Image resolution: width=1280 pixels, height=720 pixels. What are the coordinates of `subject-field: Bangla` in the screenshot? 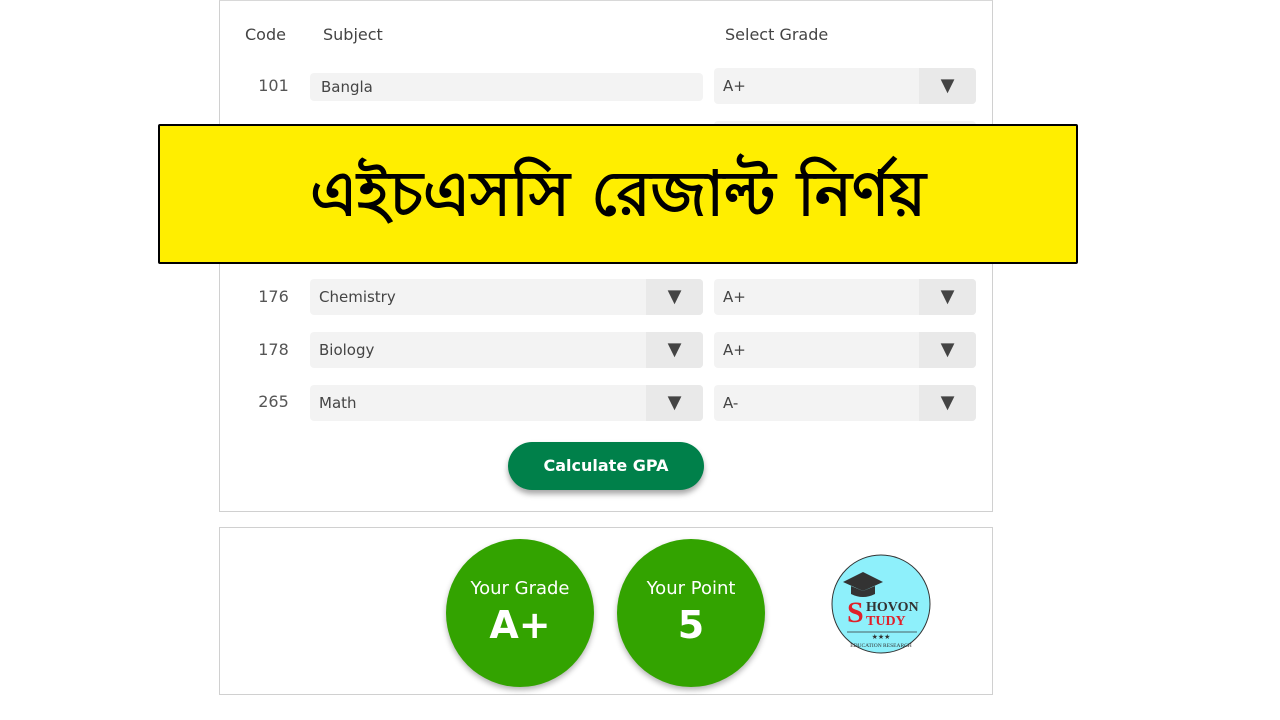 It's located at (506, 87).